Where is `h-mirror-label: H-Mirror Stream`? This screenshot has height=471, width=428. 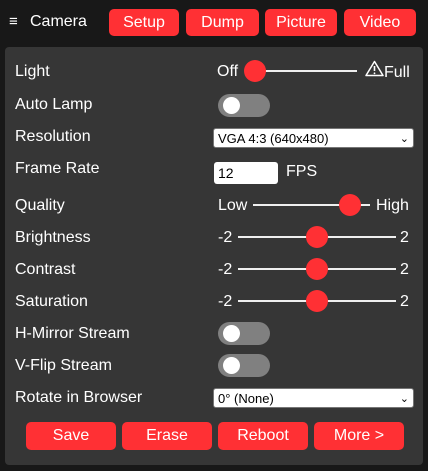
h-mirror-label: H-Mirror Stream is located at coordinates (72, 333).